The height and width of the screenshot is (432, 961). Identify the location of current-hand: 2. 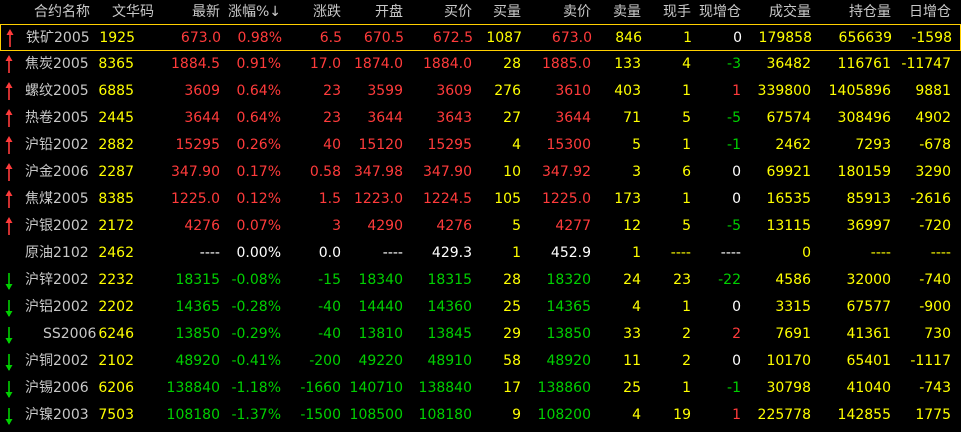
(686, 361).